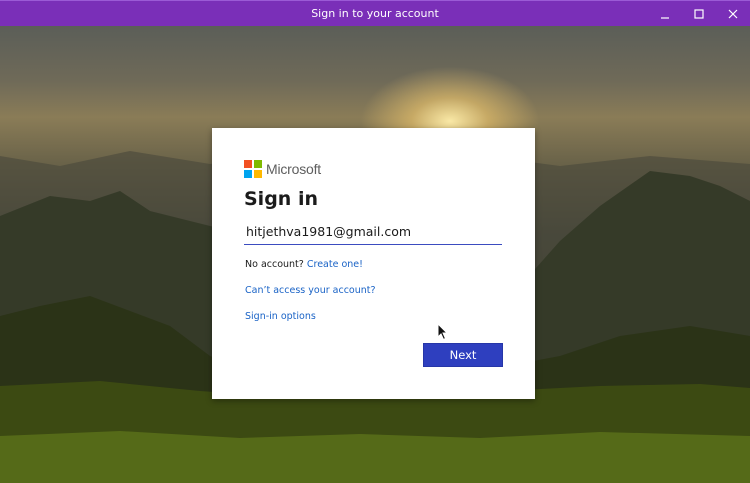 This screenshot has height=483, width=750. I want to click on microsoft-logo-icon, so click(253, 169).